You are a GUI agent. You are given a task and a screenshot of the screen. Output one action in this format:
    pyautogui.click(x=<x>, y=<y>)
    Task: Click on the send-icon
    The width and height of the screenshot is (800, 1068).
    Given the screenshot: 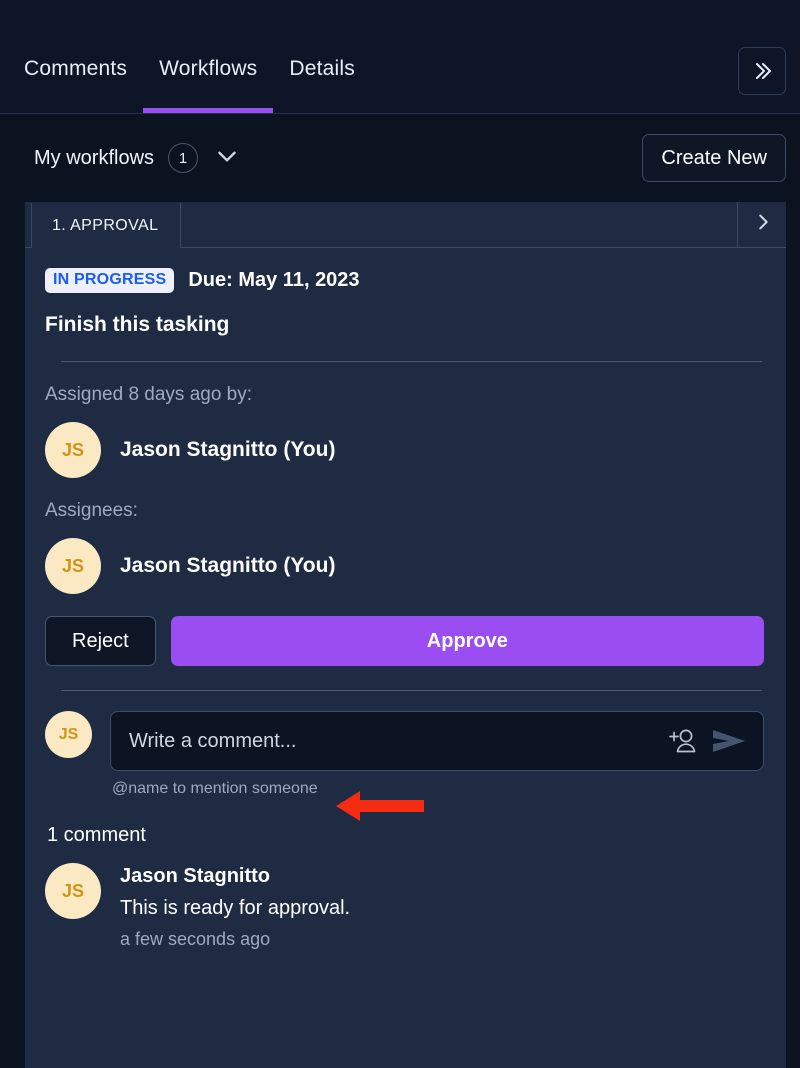 What is the action you would take?
    pyautogui.click(x=730, y=741)
    